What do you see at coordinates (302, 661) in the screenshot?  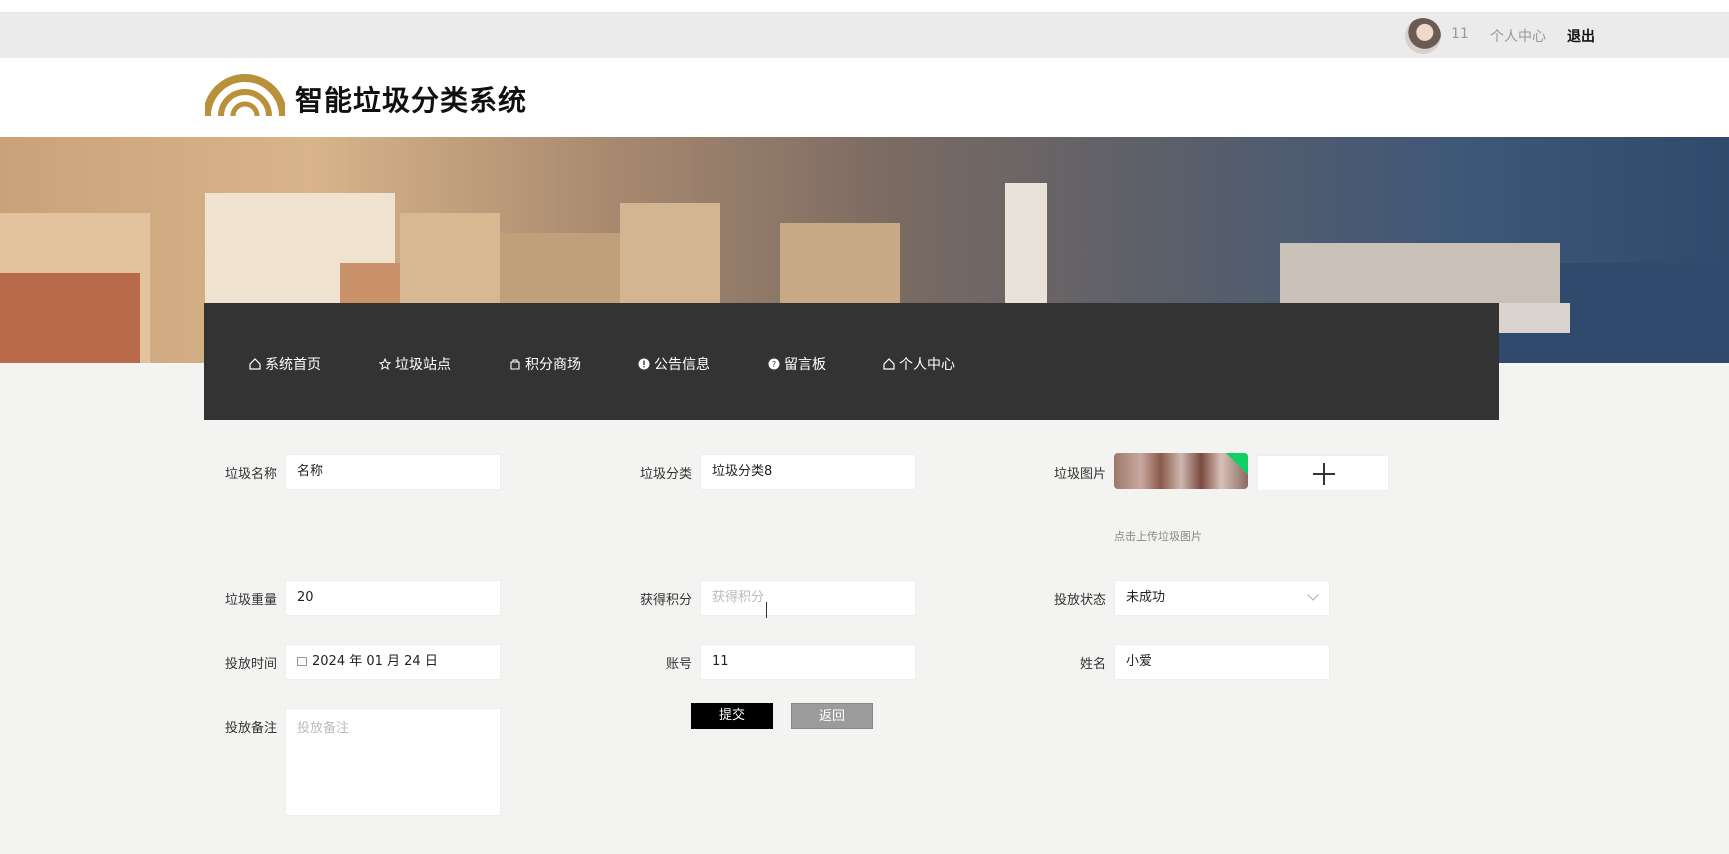 I see `calendar-icon` at bounding box center [302, 661].